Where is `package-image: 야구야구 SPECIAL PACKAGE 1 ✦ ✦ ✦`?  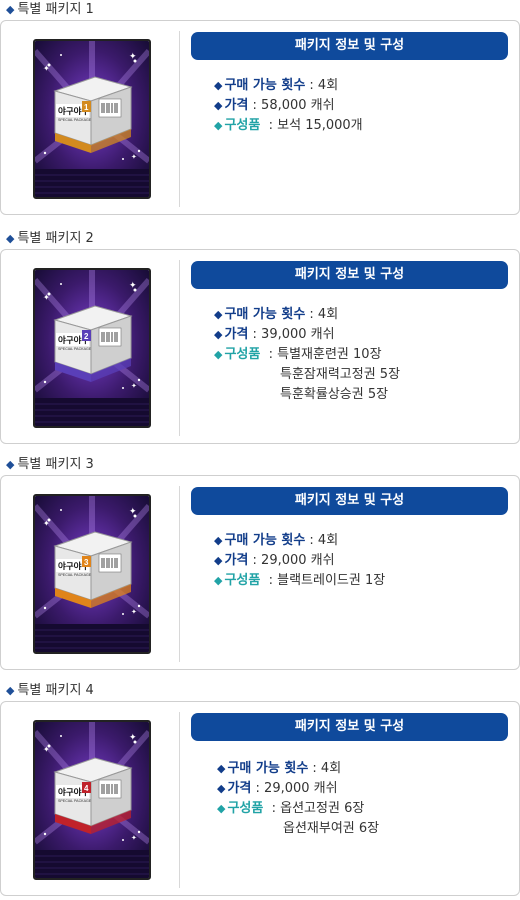
package-image: 야구야구 SPECIAL PACKAGE 1 ✦ ✦ ✦ is located at coordinates (92, 119).